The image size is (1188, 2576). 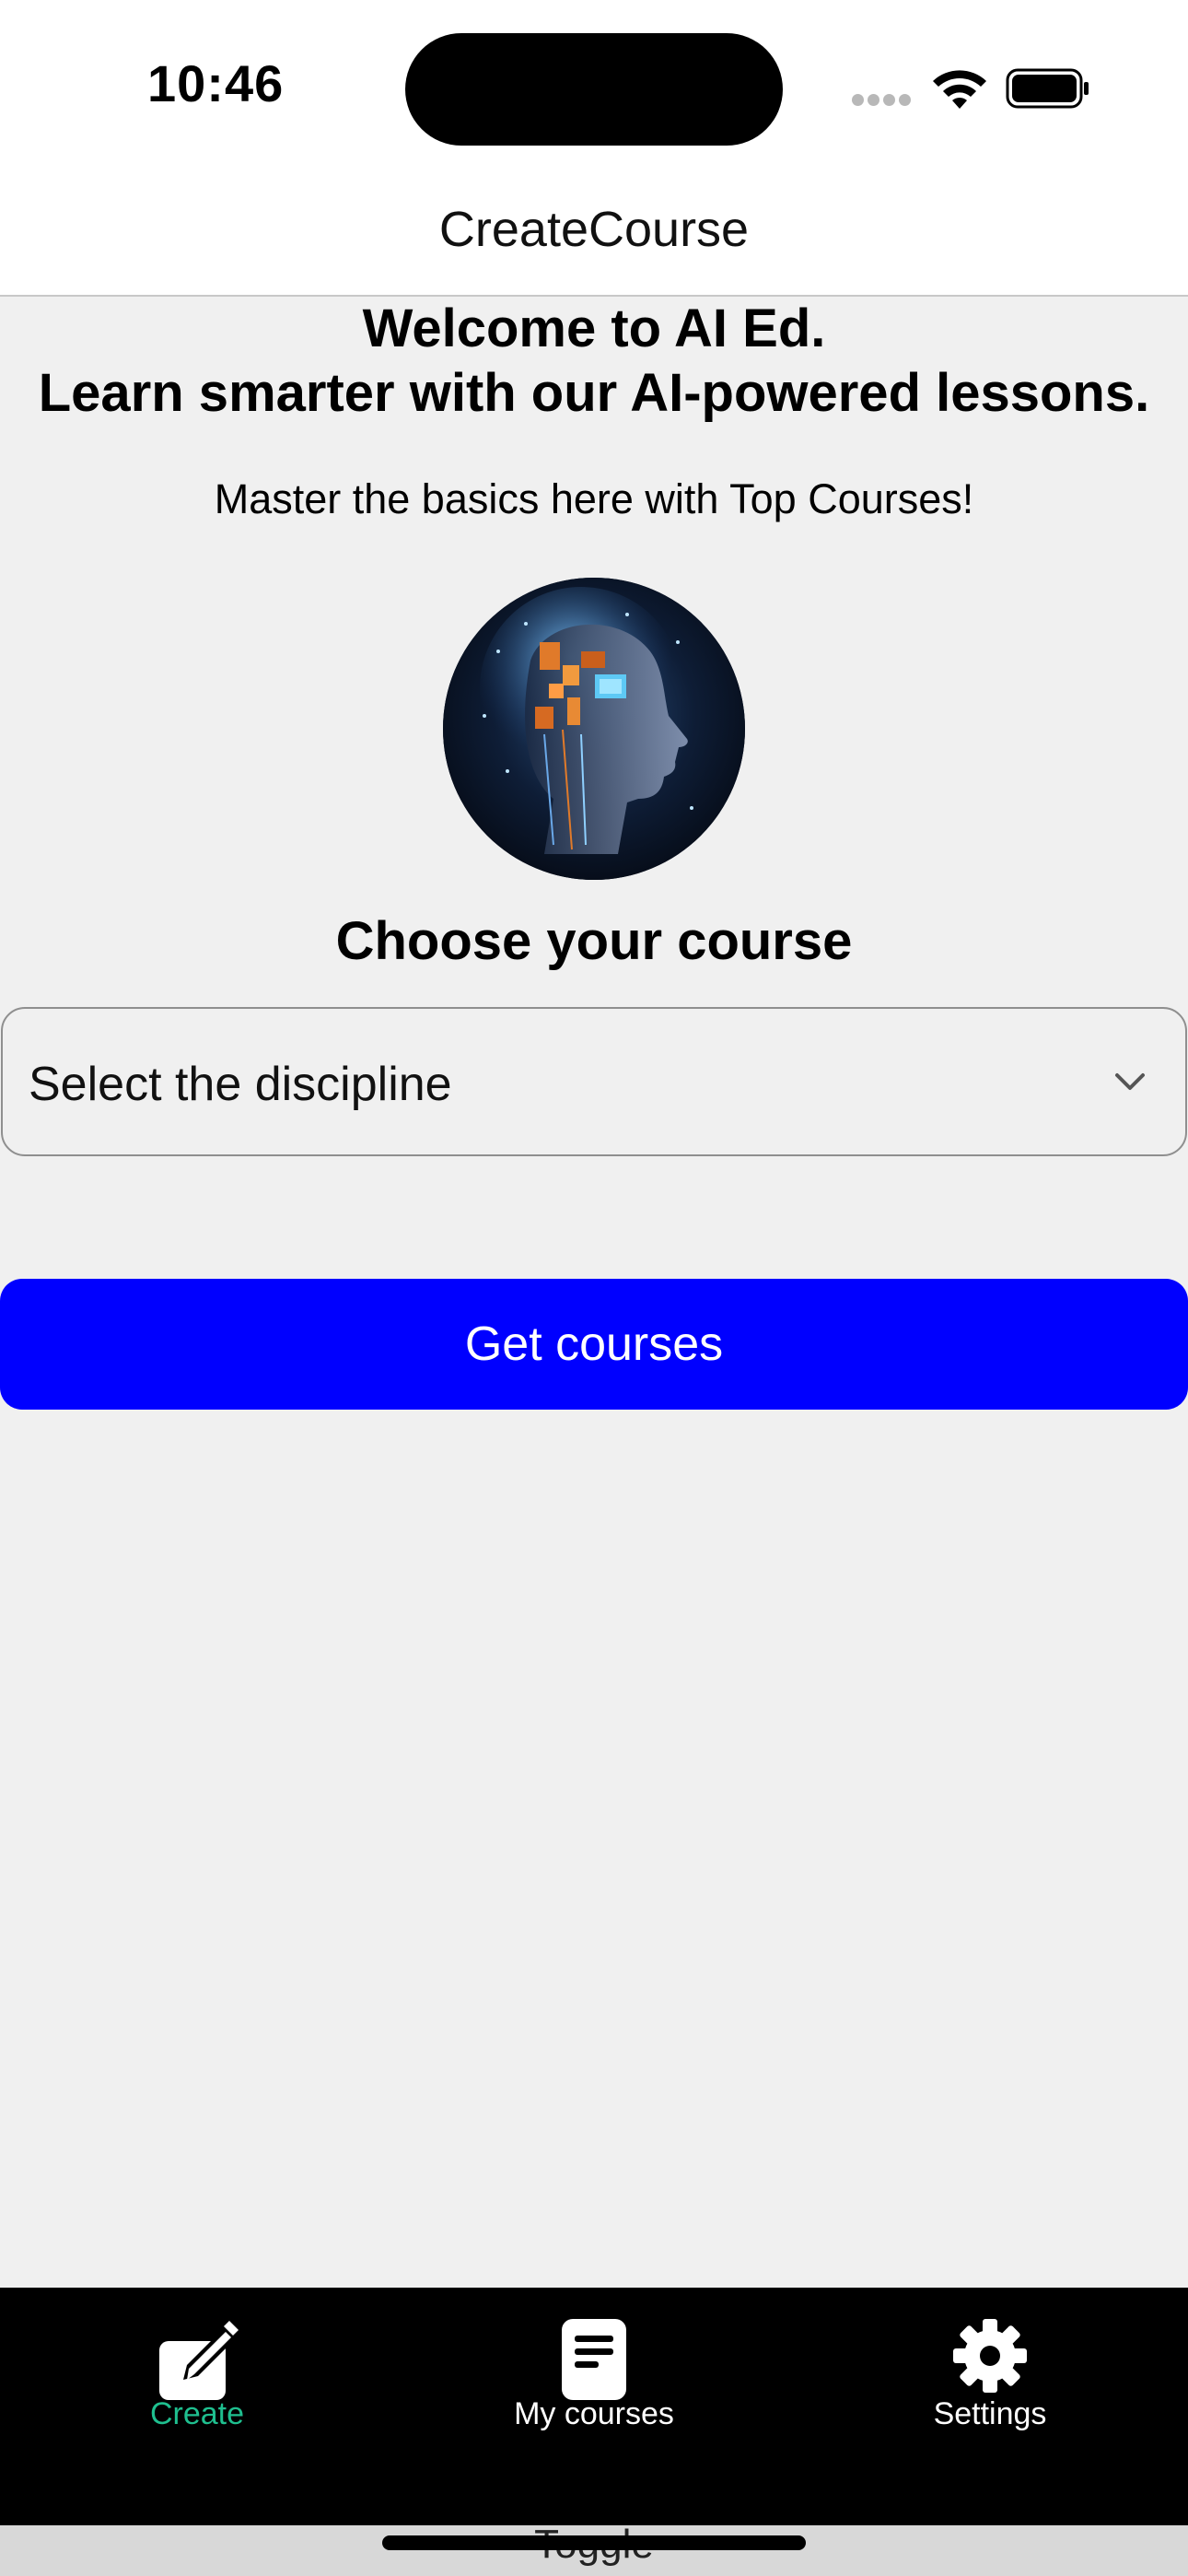 What do you see at coordinates (594, 941) in the screenshot?
I see `choose-course-heading: Choose your course` at bounding box center [594, 941].